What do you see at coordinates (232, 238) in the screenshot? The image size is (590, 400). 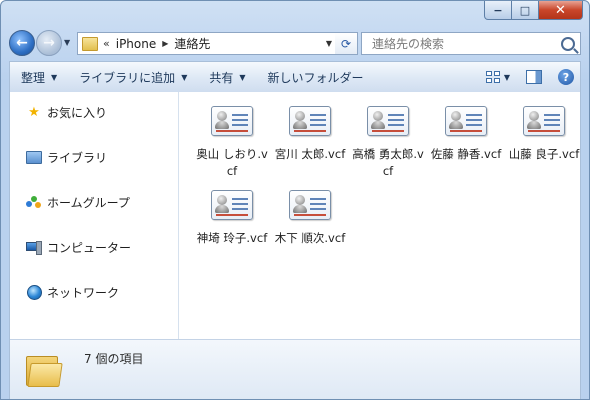 I see `file-name: 神埼 玲子.vcf` at bounding box center [232, 238].